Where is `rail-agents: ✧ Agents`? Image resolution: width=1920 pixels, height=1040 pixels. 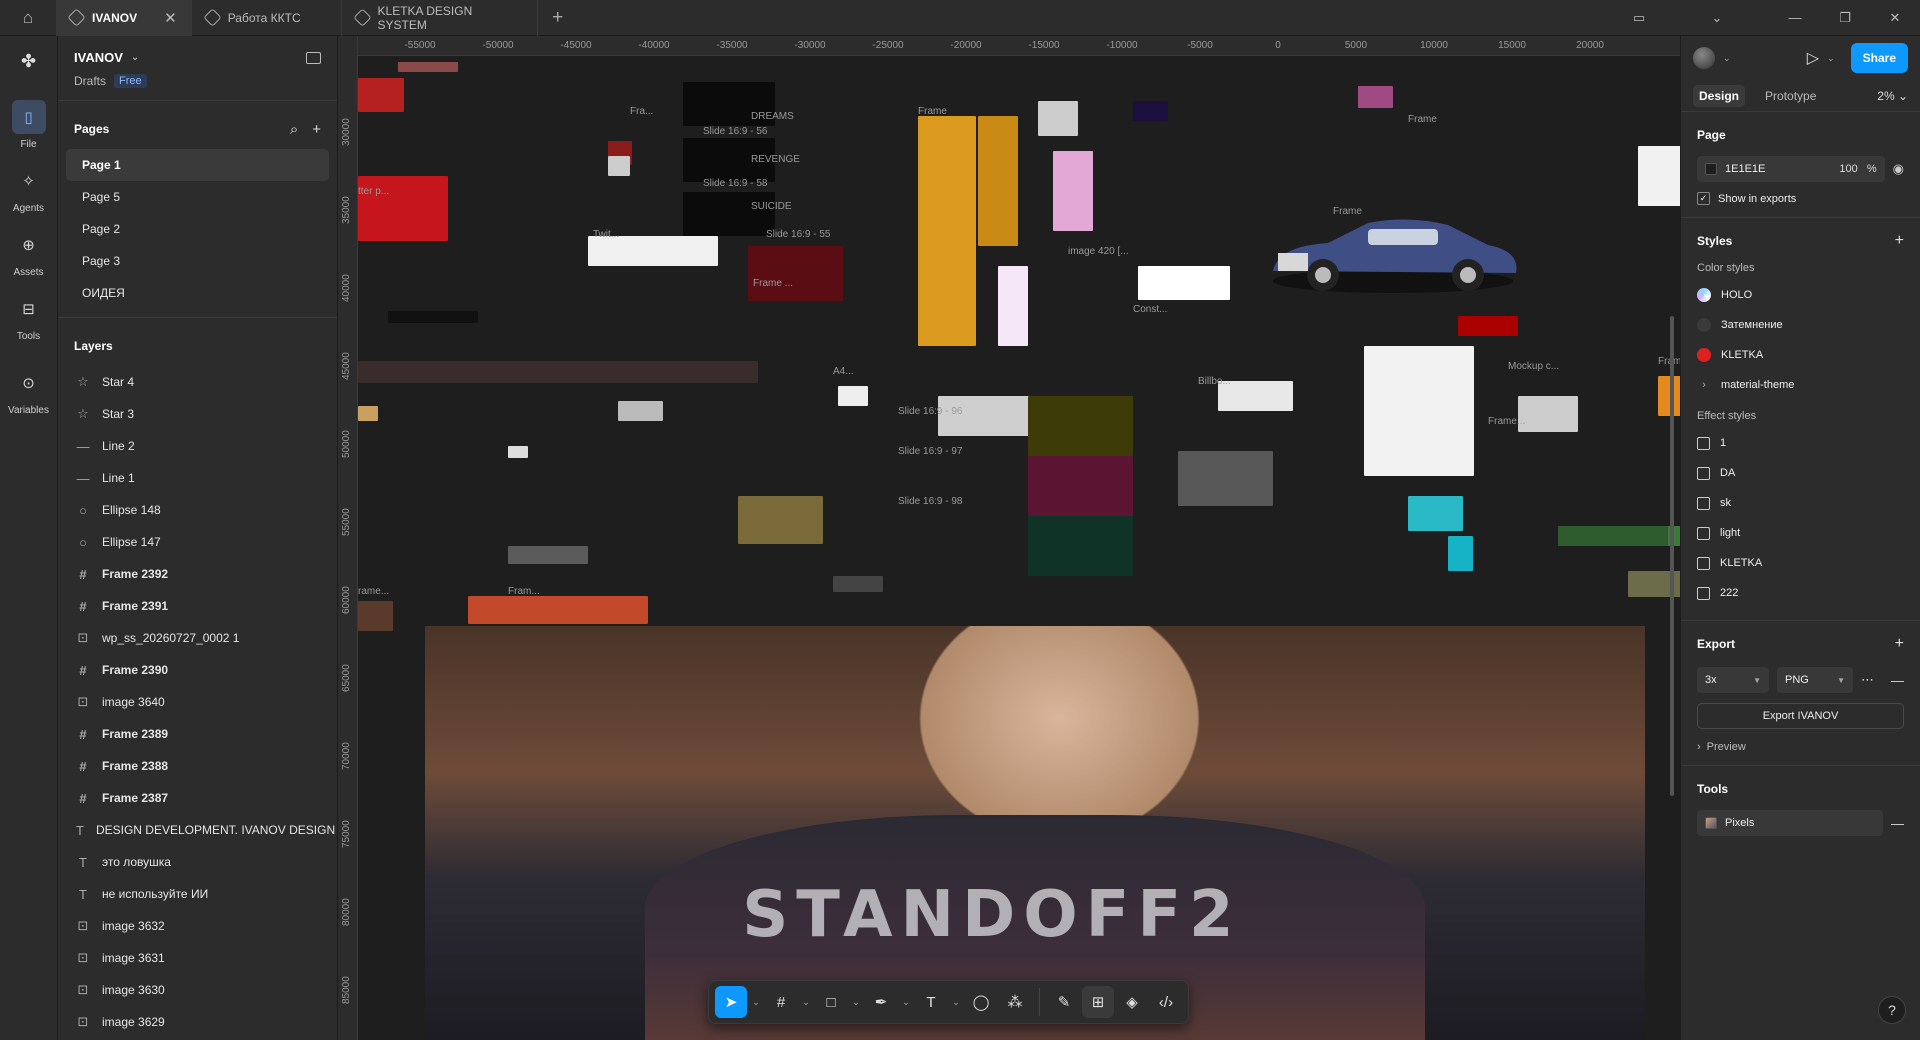 rail-agents: ✧ Agents is located at coordinates (28, 189).